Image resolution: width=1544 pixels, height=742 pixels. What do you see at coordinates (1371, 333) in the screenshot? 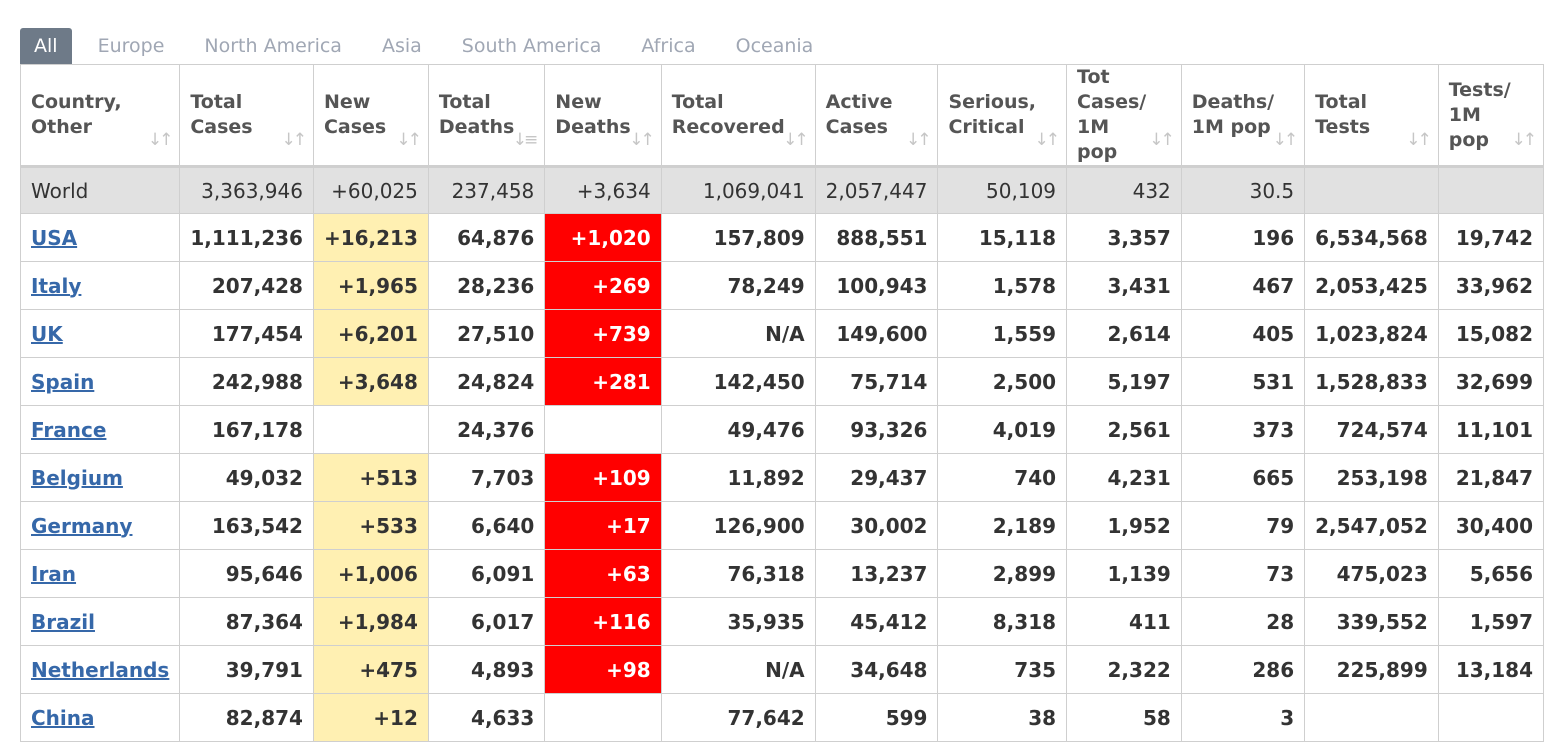
I see `cell-total-tests: 1,023,824` at bounding box center [1371, 333].